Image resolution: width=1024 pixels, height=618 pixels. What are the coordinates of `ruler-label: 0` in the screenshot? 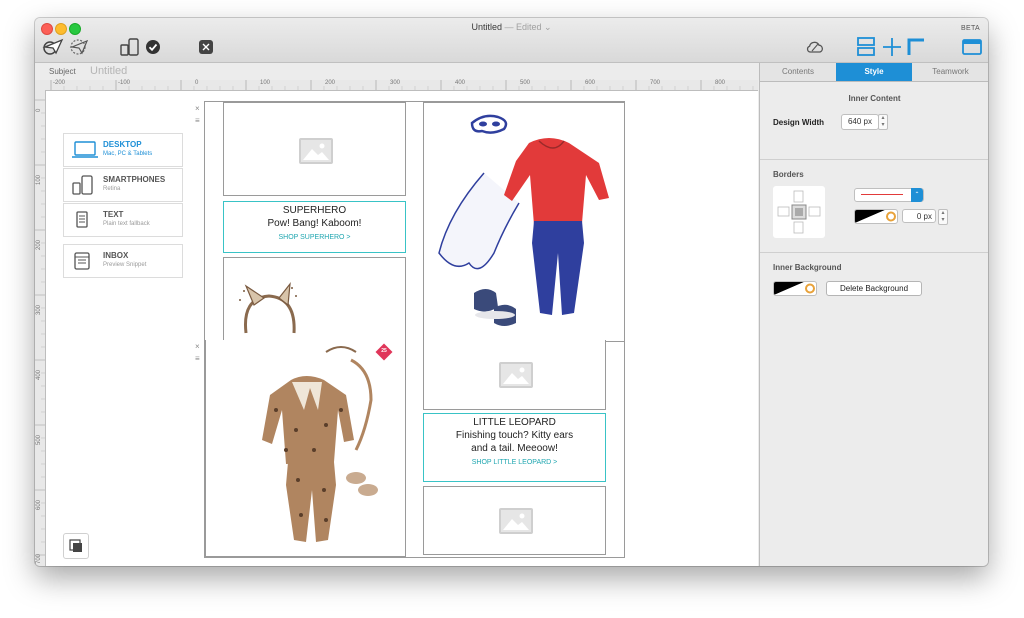 It's located at (39, 110).